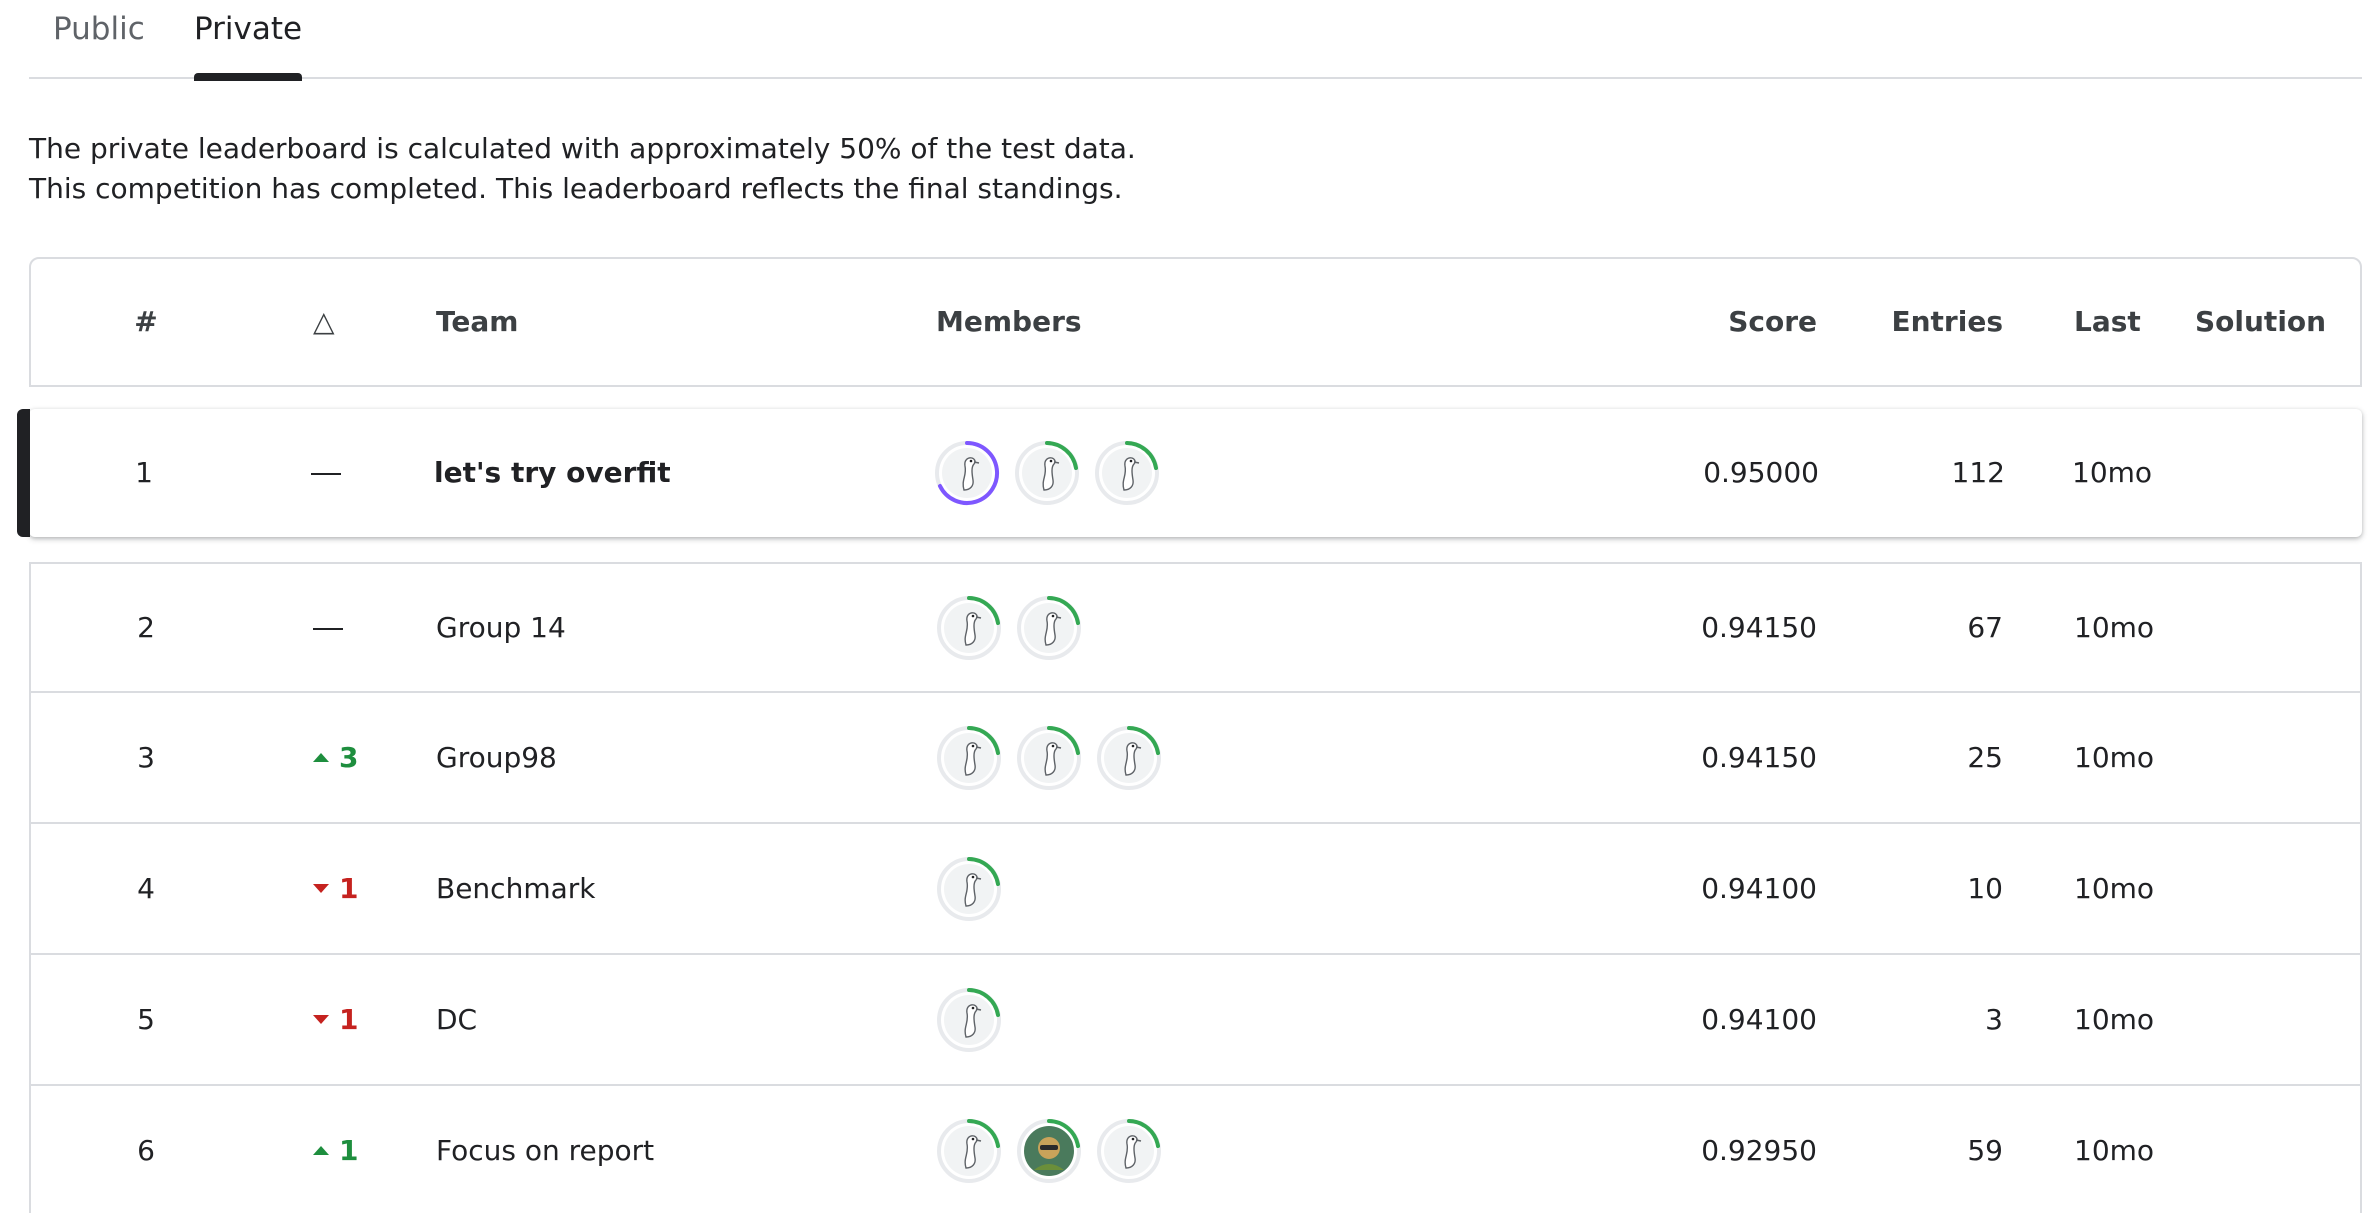 This screenshot has height=1213, width=2377. I want to click on rank-cell: 1, so click(144, 472).